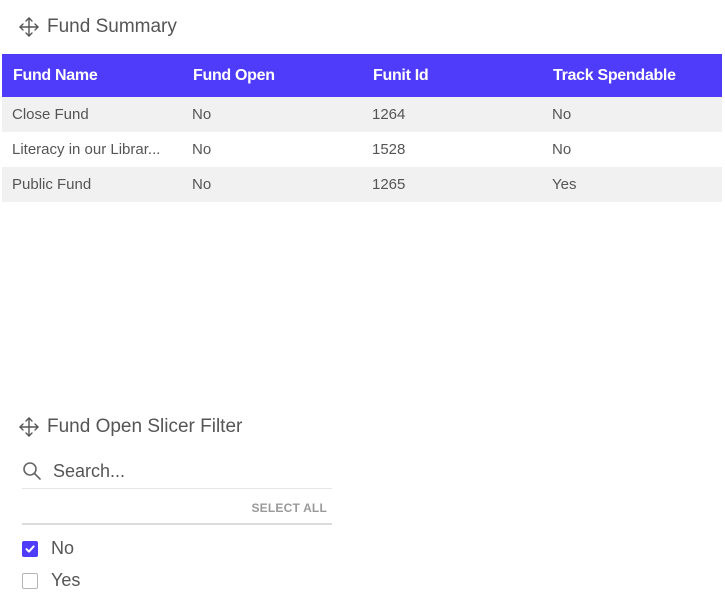 Image resolution: width=725 pixels, height=614 pixels. What do you see at coordinates (632, 184) in the screenshot?
I see `cell-track-spendable: Yes` at bounding box center [632, 184].